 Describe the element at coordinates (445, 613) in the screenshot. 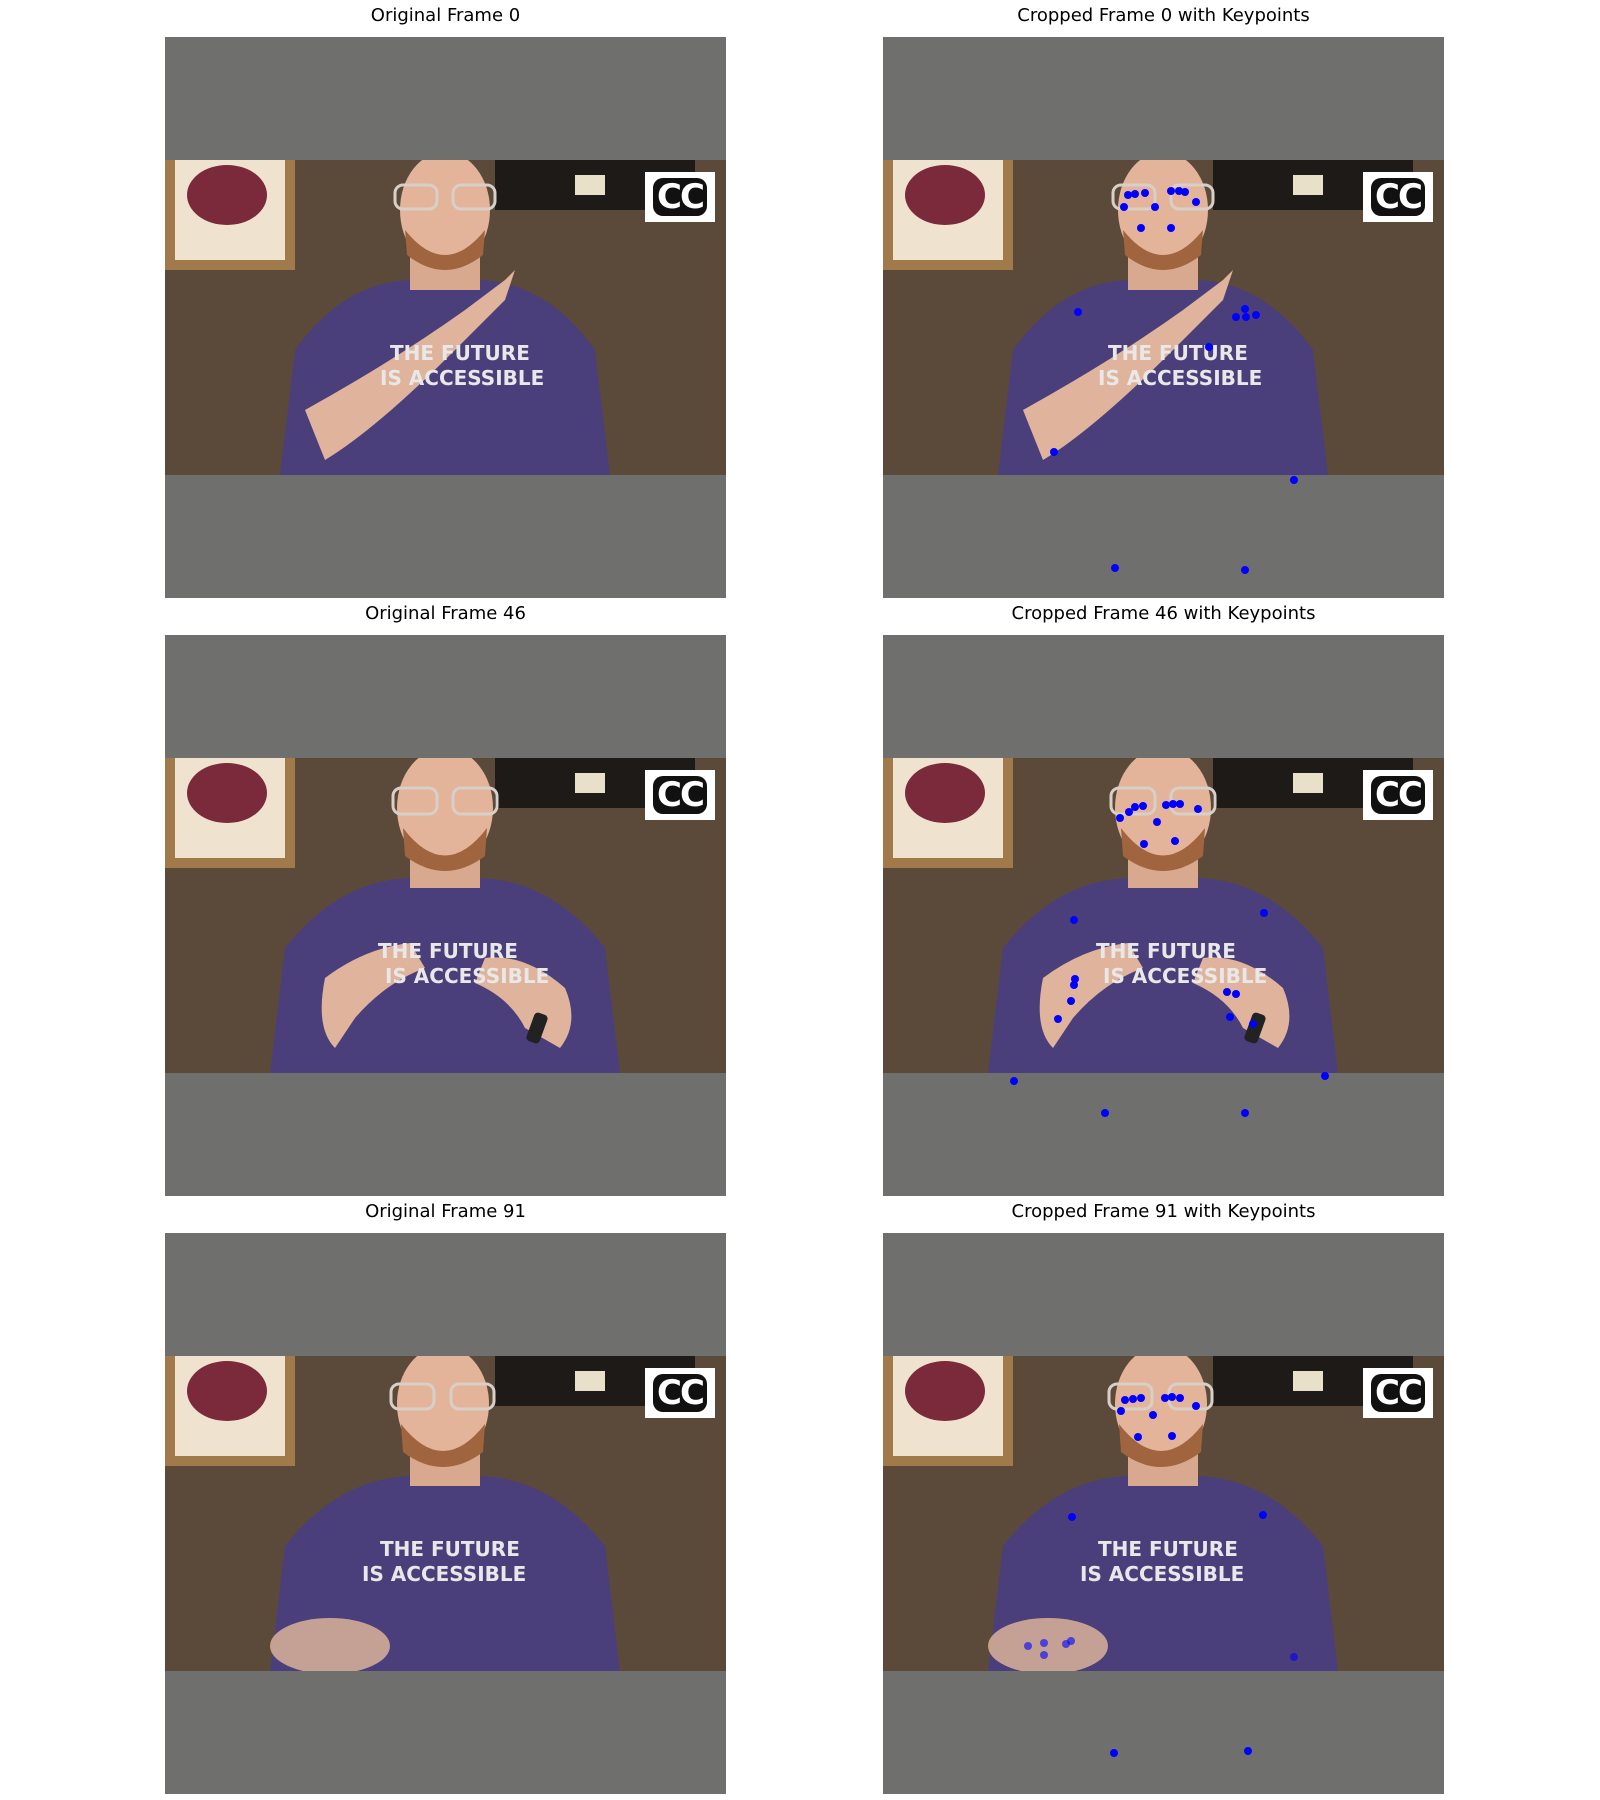

I see `panel-title: Original Frame 46` at that location.